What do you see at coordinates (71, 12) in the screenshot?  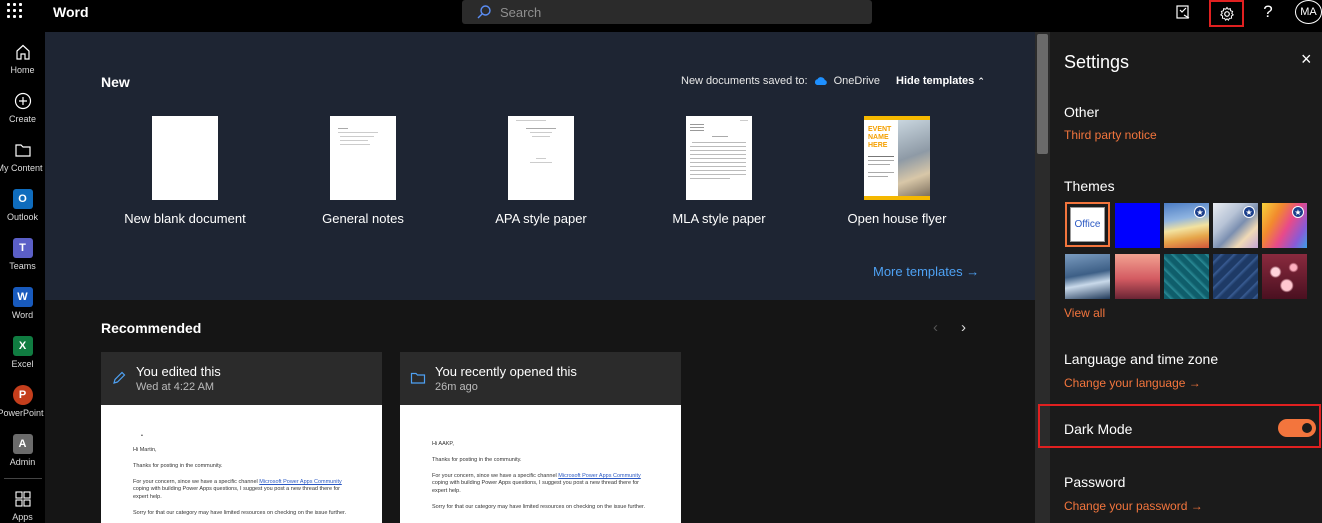 I see `app-name: Word` at bounding box center [71, 12].